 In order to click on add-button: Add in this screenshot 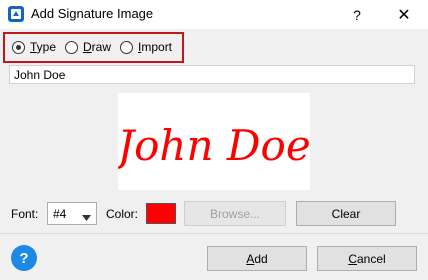, I will do `click(257, 258)`.